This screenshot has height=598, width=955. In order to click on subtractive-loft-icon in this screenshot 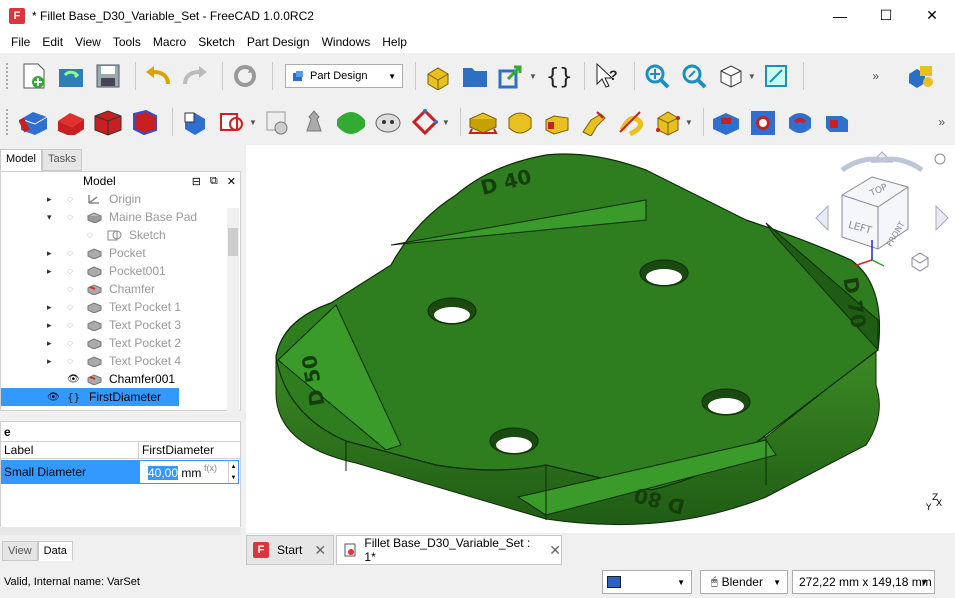, I will do `click(837, 122)`.